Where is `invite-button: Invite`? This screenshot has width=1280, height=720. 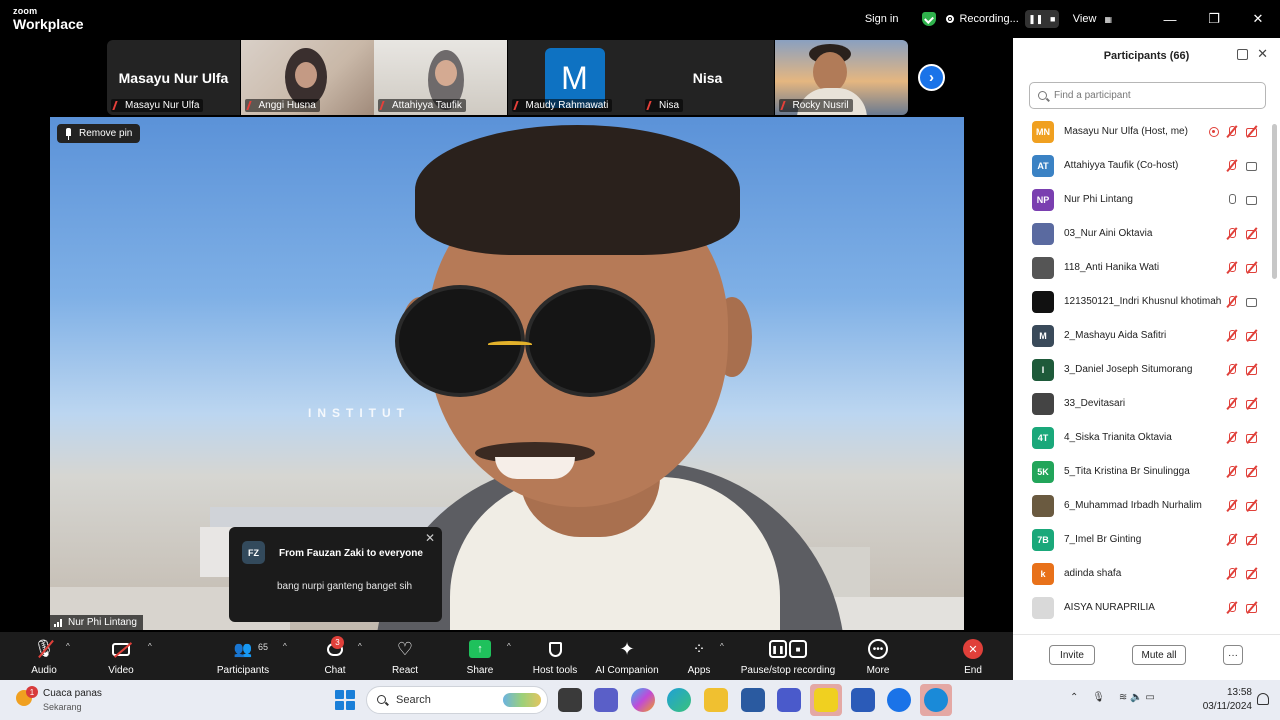 invite-button: Invite is located at coordinates (1072, 655).